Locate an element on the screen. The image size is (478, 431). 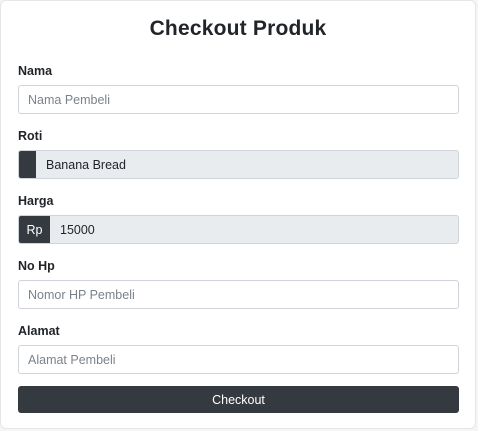
nohp-label: No Hp is located at coordinates (36, 266).